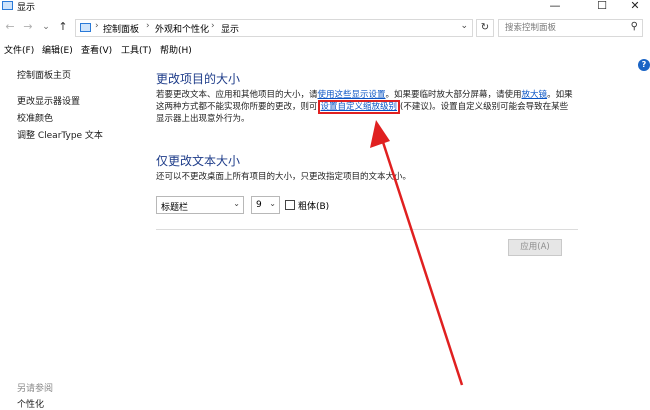 The width and height of the screenshot is (650, 410). Describe the element at coordinates (421, 260) in the screenshot. I see `annotation-arrow-shaft` at that location.